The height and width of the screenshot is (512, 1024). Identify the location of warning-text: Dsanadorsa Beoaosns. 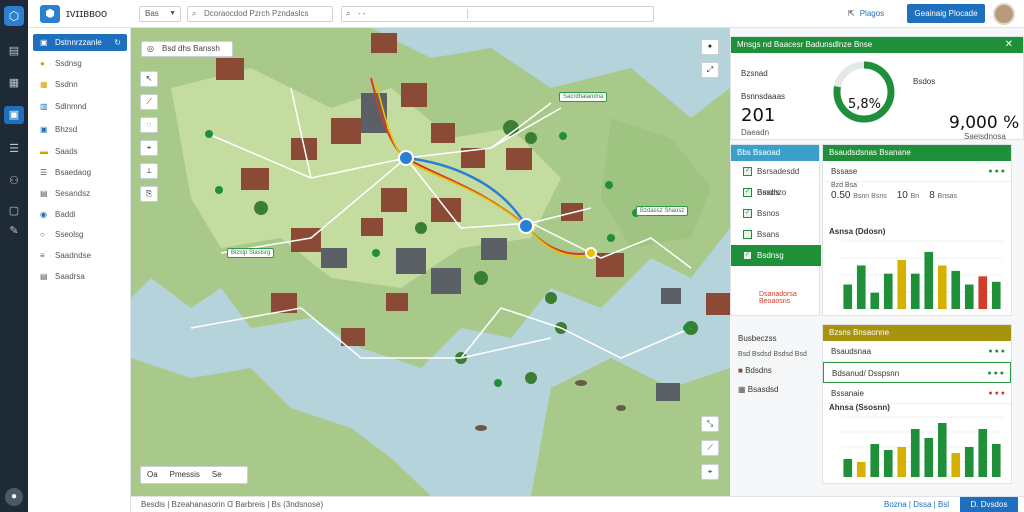
(778, 298).